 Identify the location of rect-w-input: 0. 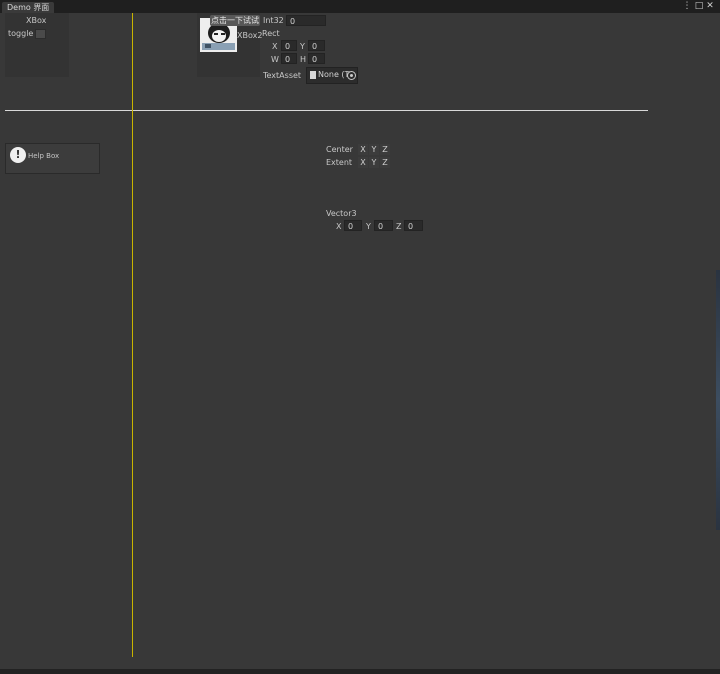
(289, 58).